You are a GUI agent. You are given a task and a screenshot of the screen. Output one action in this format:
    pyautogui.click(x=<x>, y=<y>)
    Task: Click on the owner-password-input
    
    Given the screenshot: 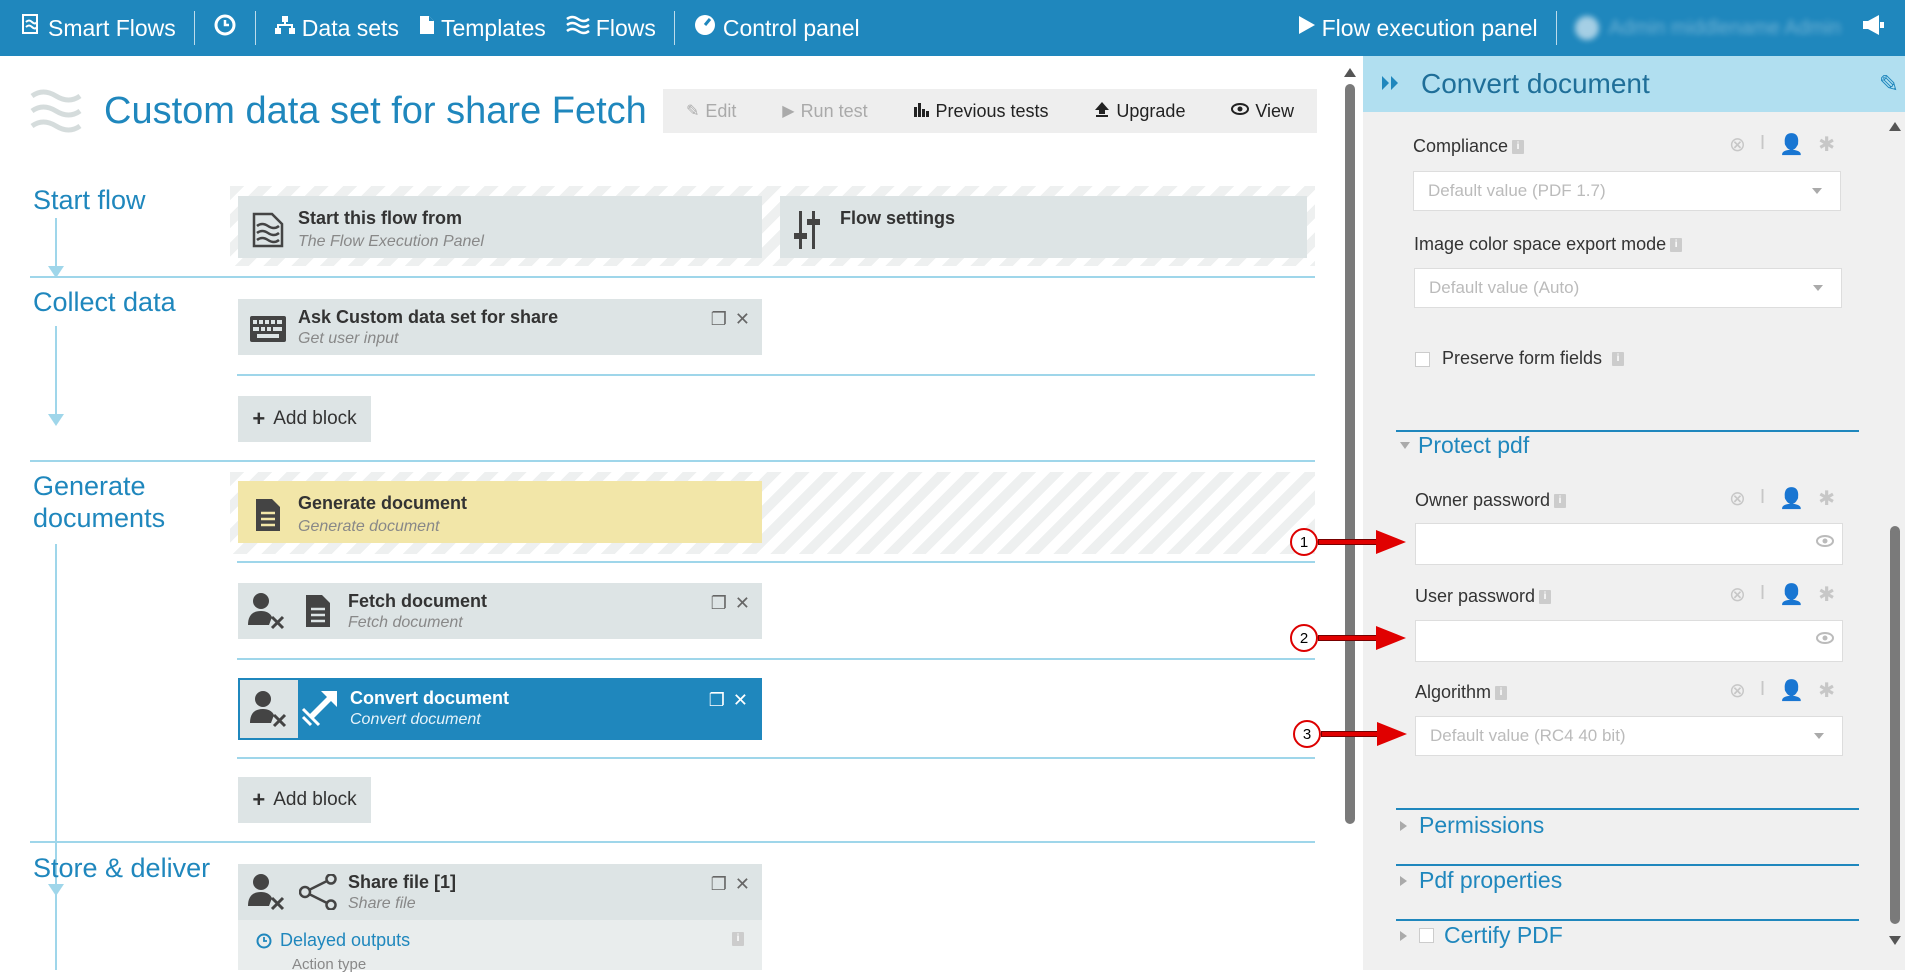 What is the action you would take?
    pyautogui.click(x=1629, y=544)
    